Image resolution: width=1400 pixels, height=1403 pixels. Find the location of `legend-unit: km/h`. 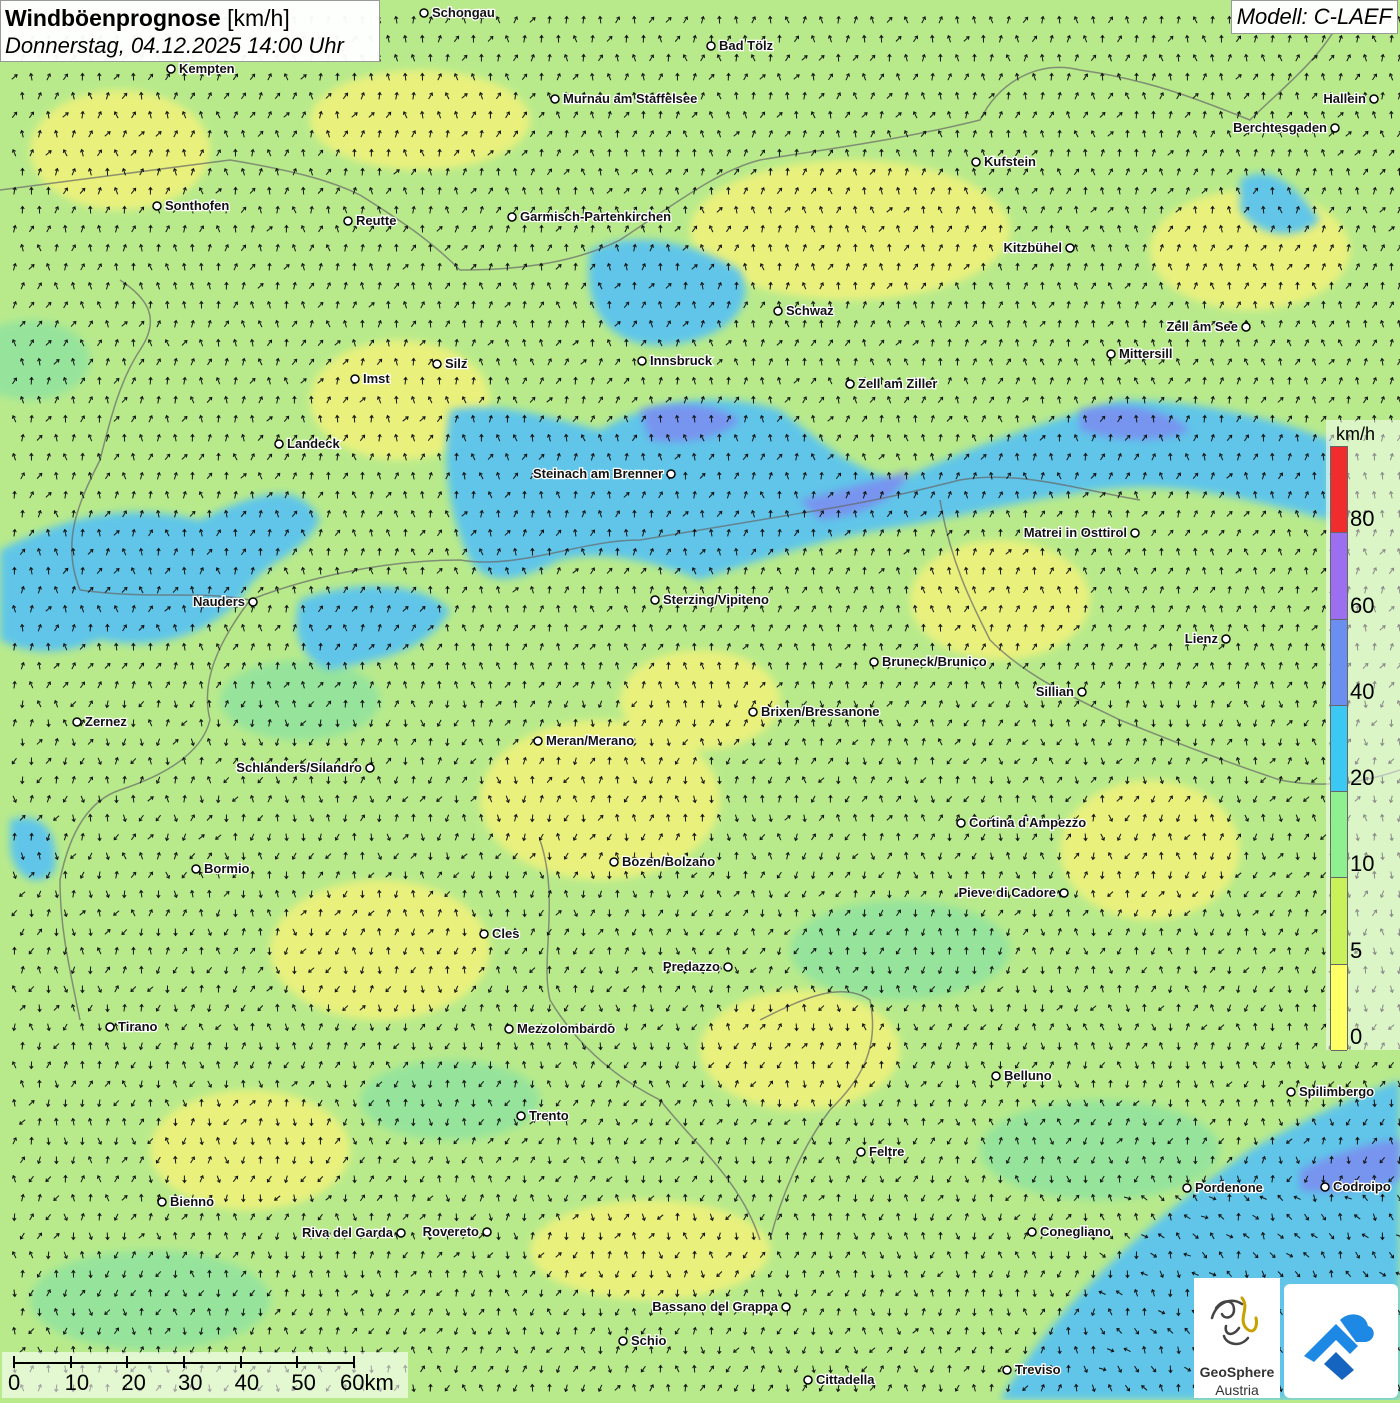

legend-unit: km/h is located at coordinates (1355, 434).